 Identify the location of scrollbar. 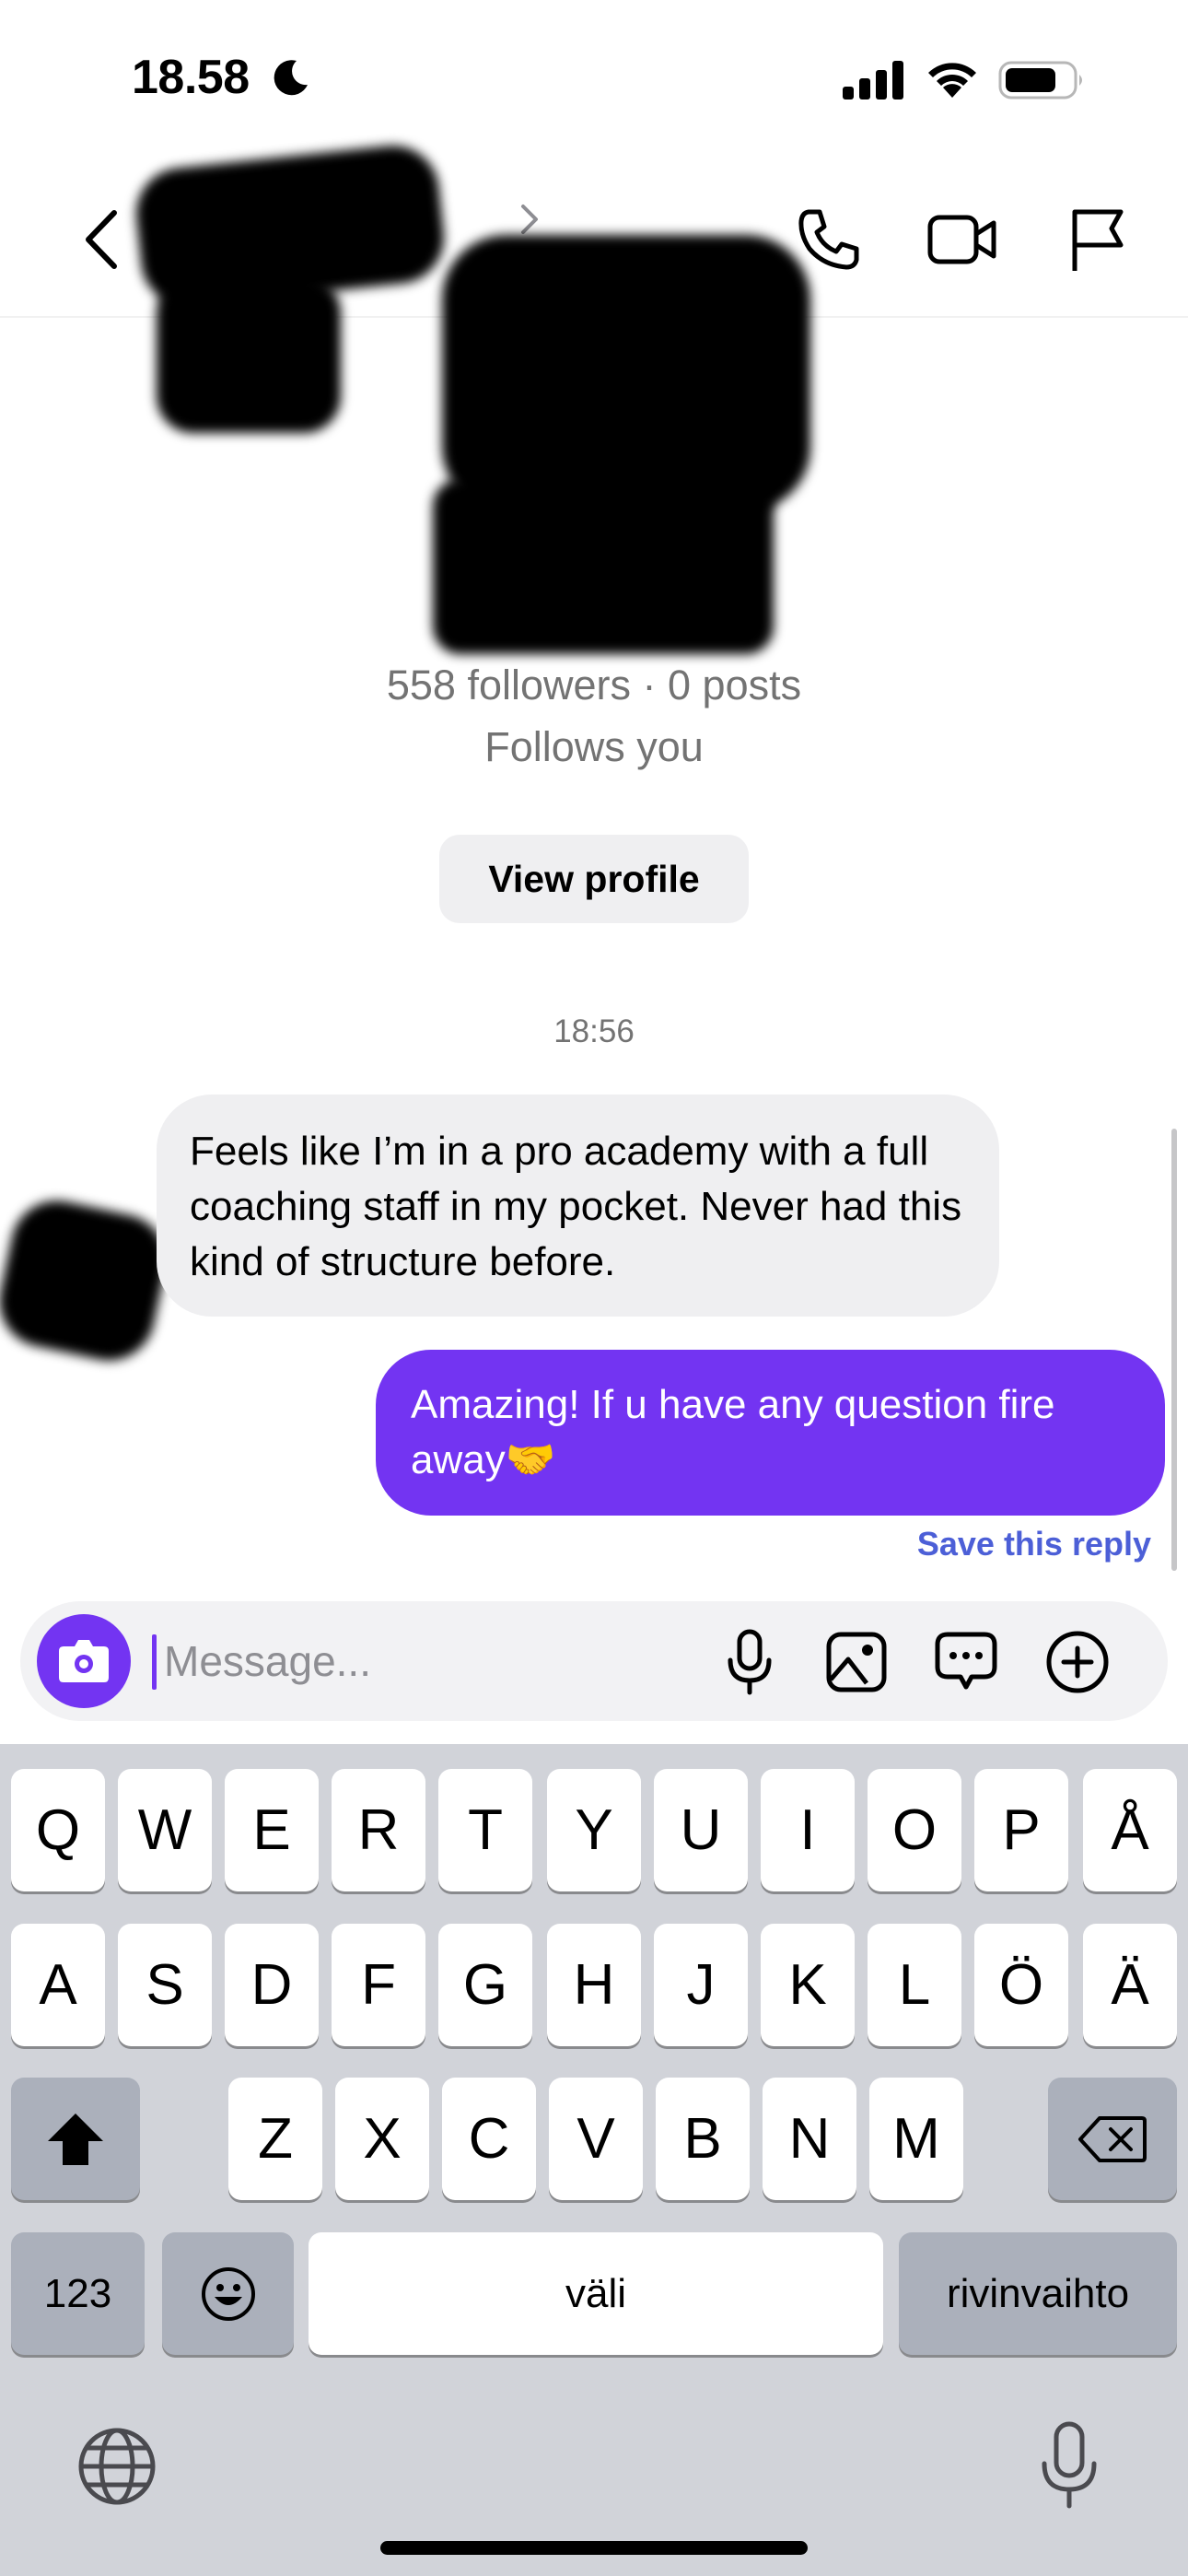
(1174, 1350).